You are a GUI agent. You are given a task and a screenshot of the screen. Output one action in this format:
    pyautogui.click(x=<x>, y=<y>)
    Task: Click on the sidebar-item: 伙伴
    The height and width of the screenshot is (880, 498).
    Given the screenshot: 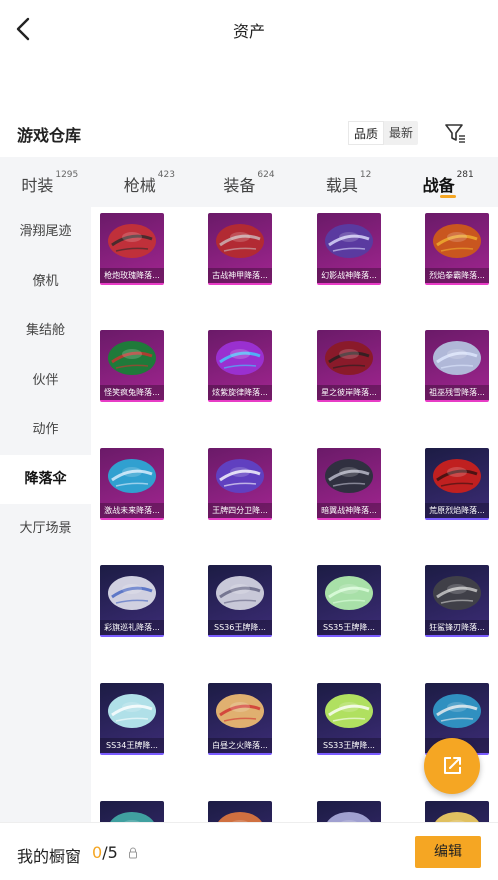 What is the action you would take?
    pyautogui.click(x=45, y=381)
    